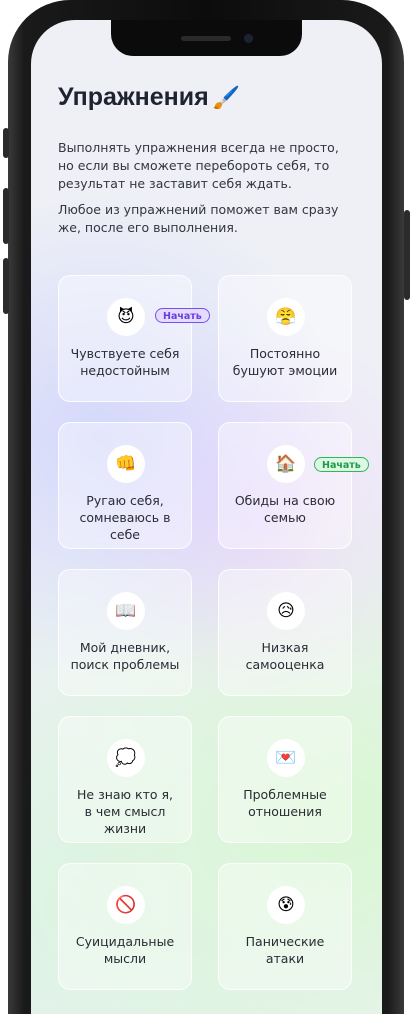 The height and width of the screenshot is (1014, 413). I want to click on card-label: Низкая самооценка, so click(285, 656).